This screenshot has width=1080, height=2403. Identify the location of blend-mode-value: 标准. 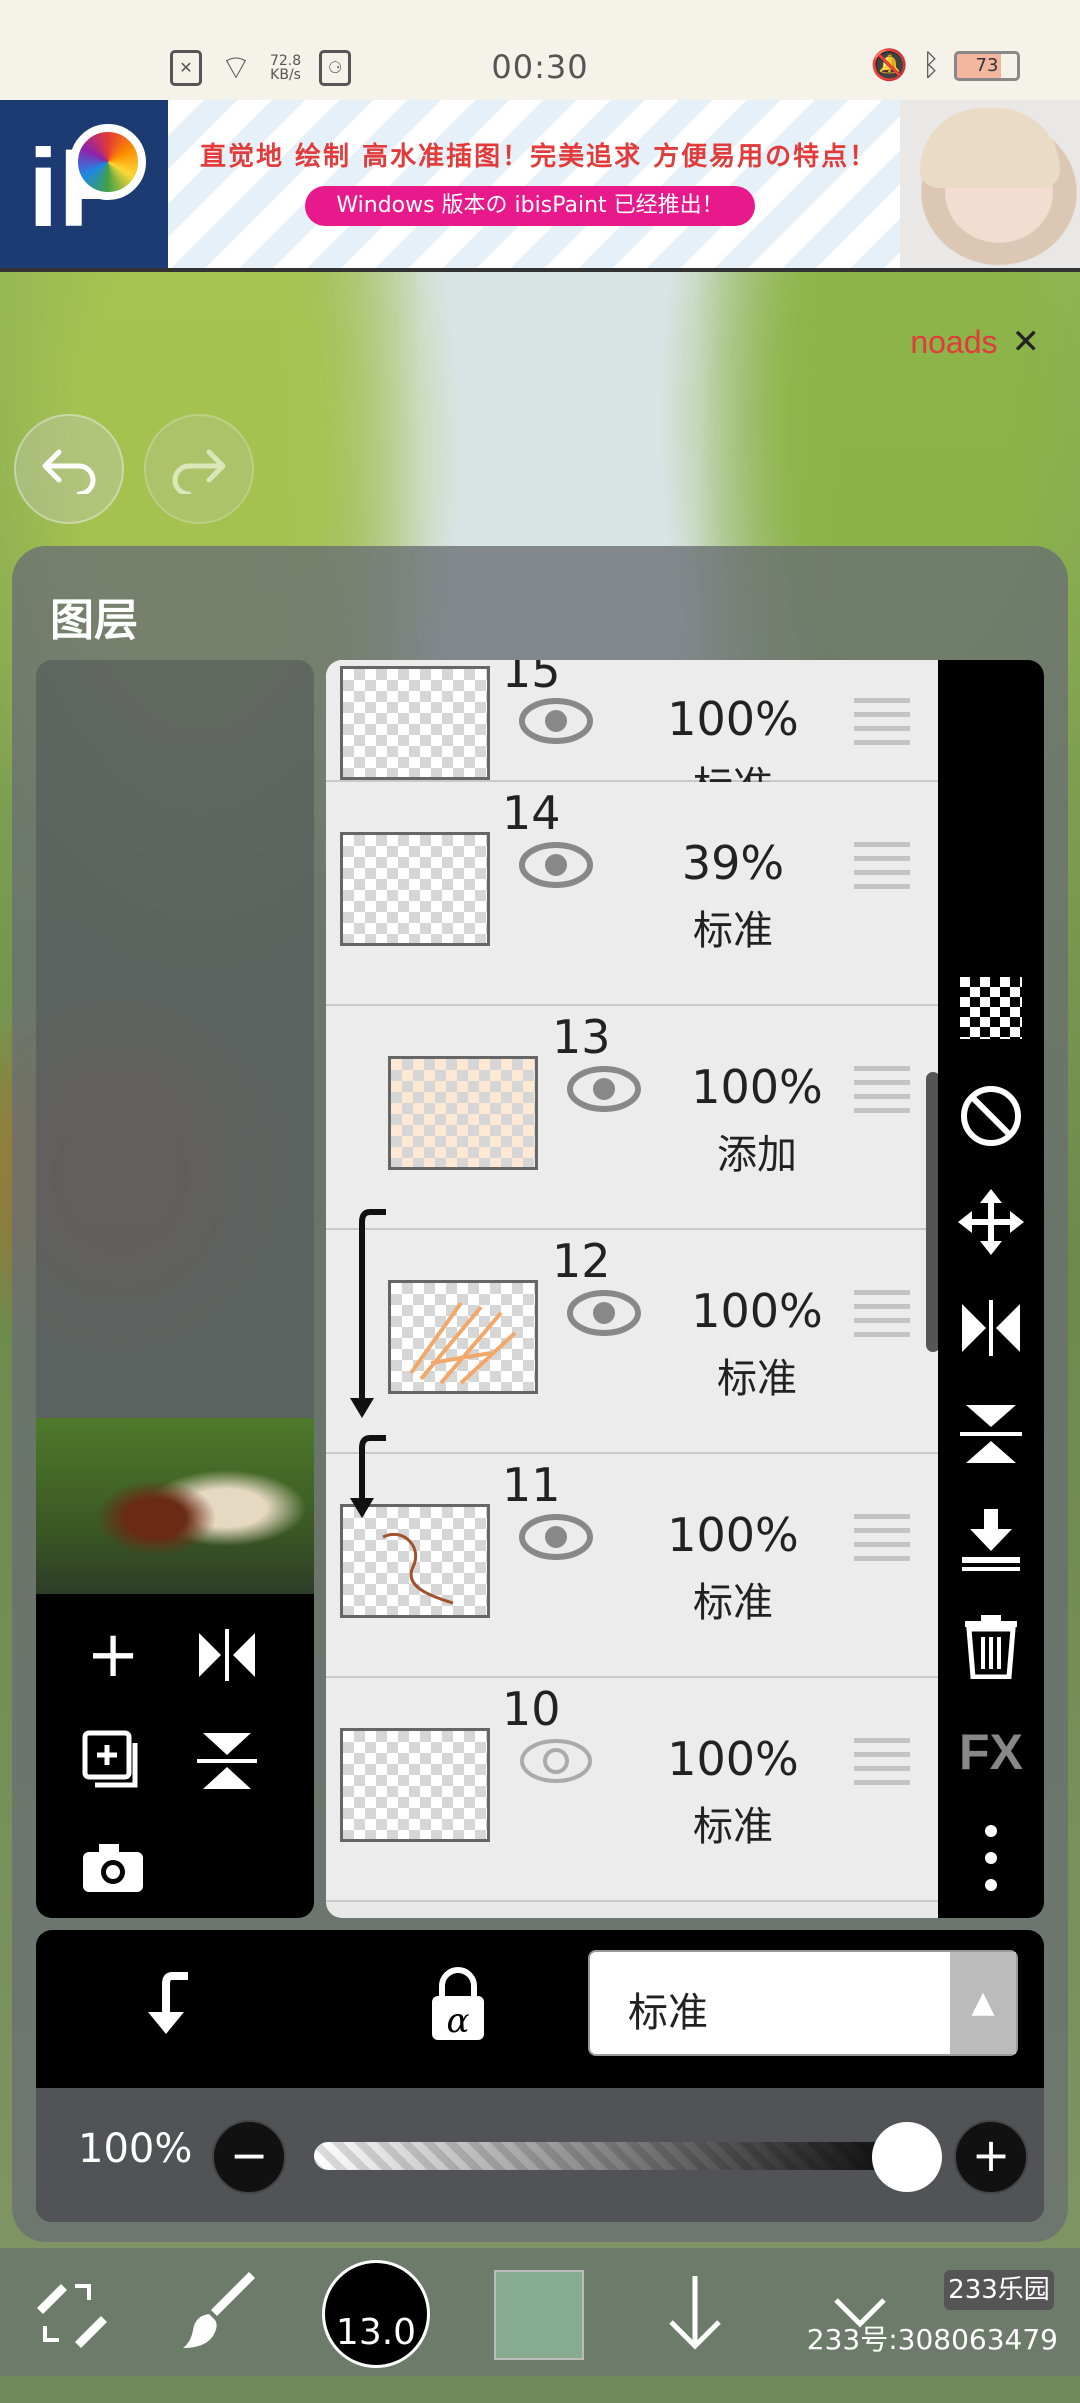
(668, 2013).